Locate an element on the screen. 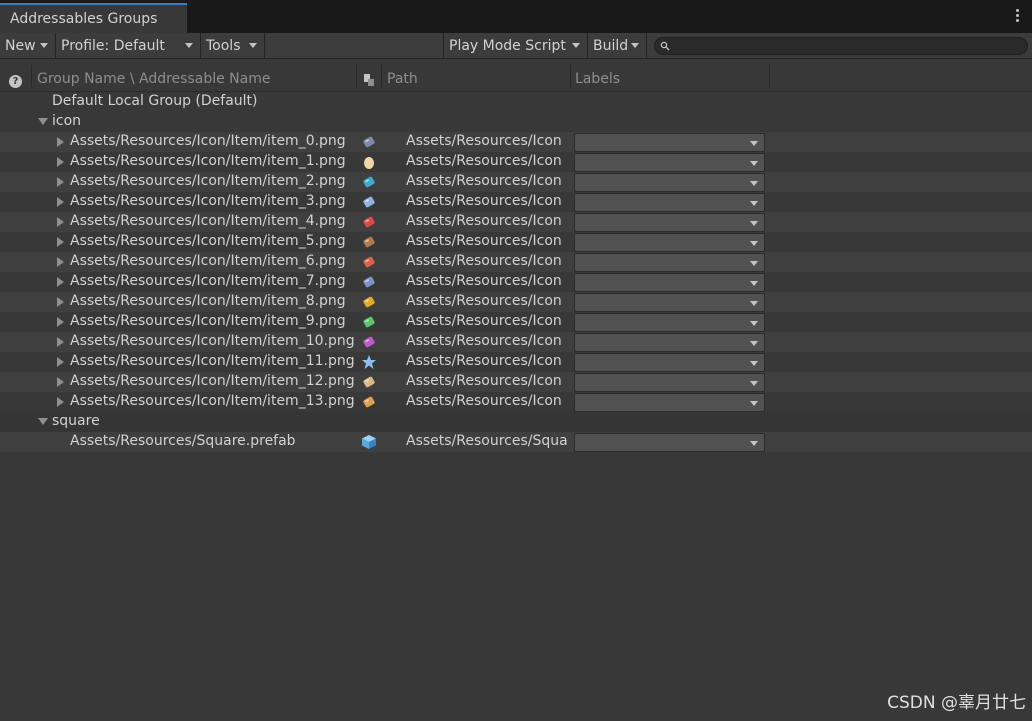 The height and width of the screenshot is (721, 1032). star-icon is located at coordinates (369, 362).